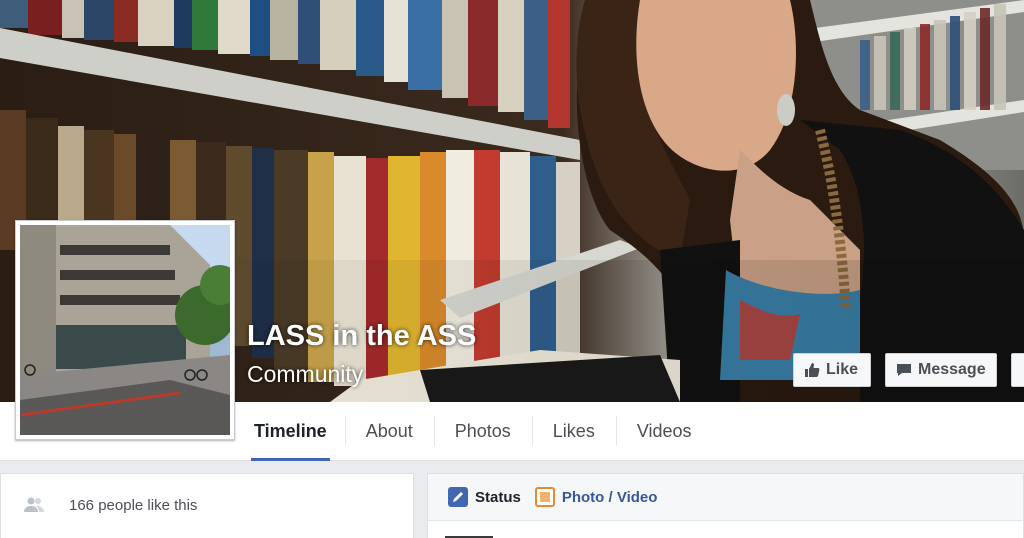 The height and width of the screenshot is (538, 1024). What do you see at coordinates (458, 497) in the screenshot?
I see `pencil-icon` at bounding box center [458, 497].